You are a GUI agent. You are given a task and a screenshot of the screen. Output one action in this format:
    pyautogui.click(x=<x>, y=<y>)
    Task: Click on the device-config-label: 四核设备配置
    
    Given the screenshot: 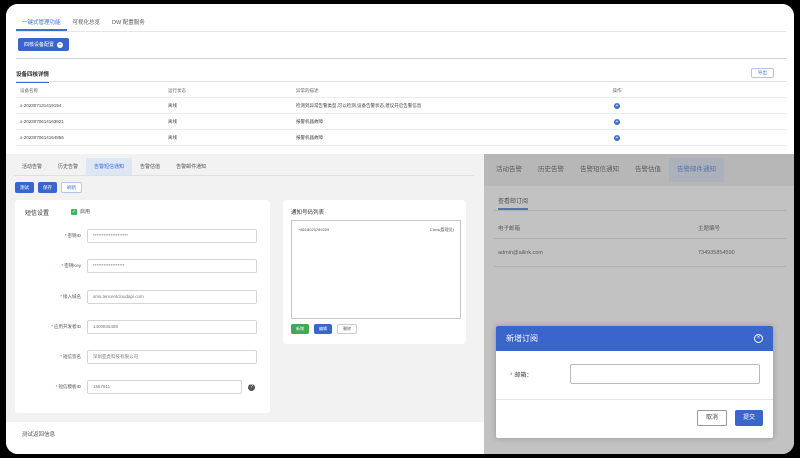 What is the action you would take?
    pyautogui.click(x=39, y=45)
    